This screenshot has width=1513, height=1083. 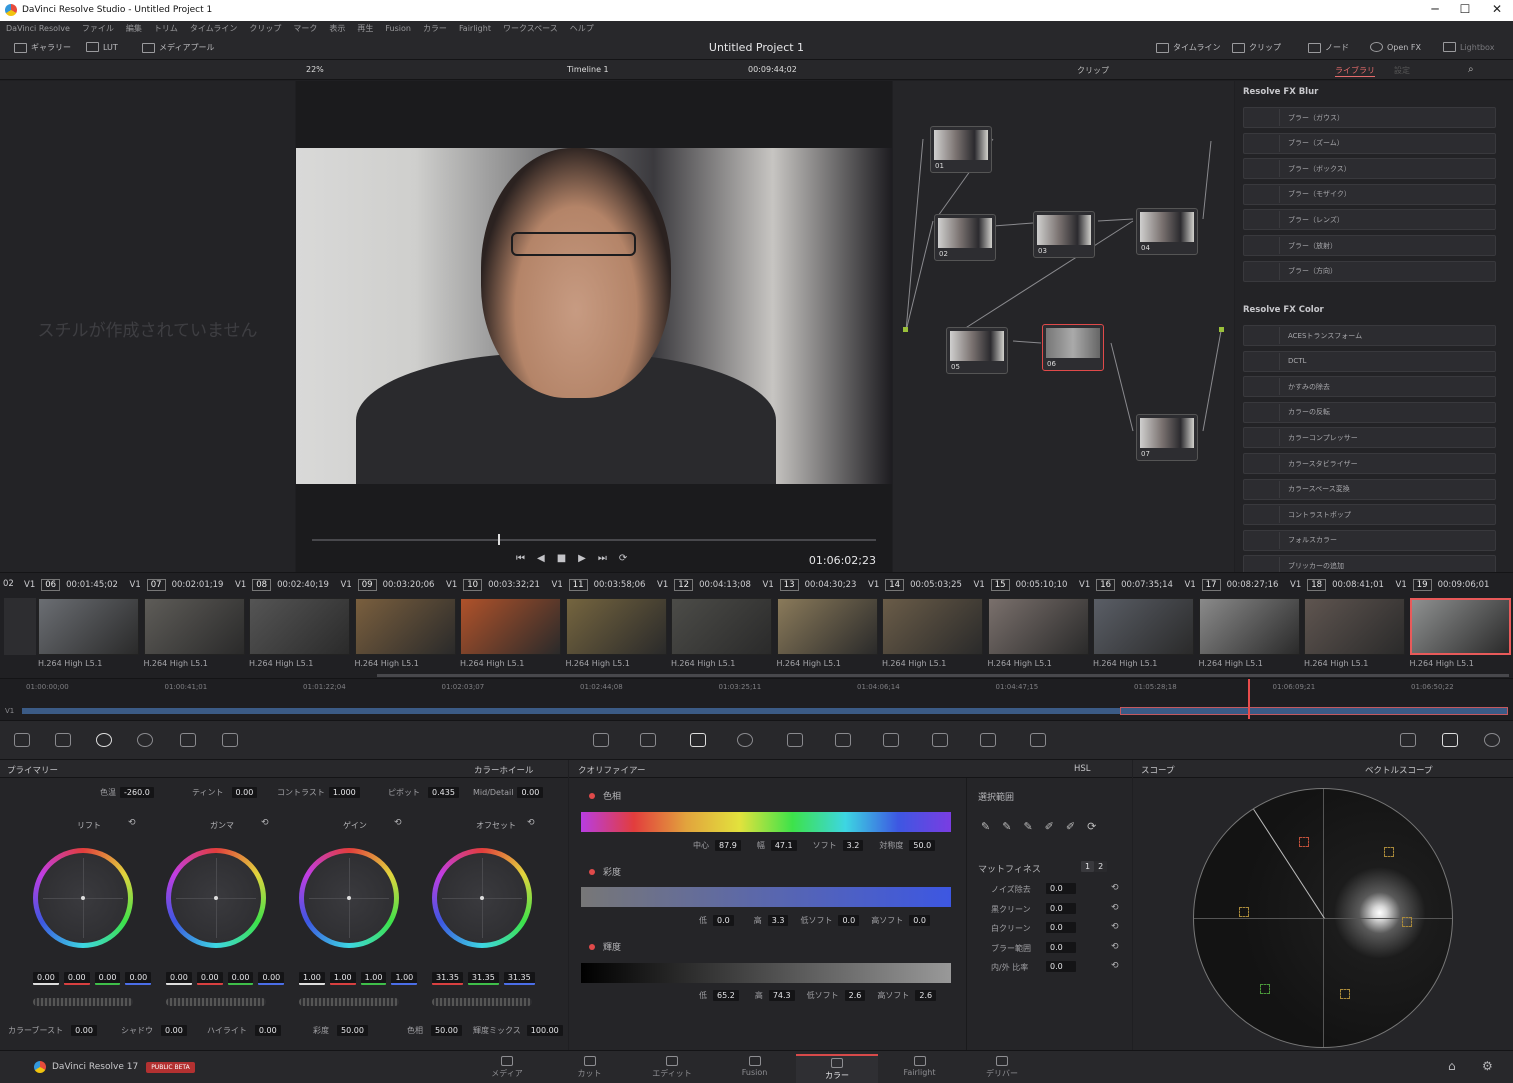 What do you see at coordinates (1049, 826) in the screenshot?
I see `feather-minus-icon: ✐` at bounding box center [1049, 826].